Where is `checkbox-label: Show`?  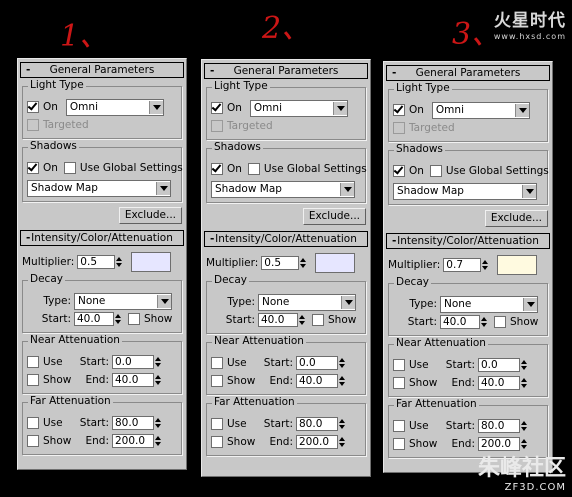
checkbox-label: Show is located at coordinates (524, 322).